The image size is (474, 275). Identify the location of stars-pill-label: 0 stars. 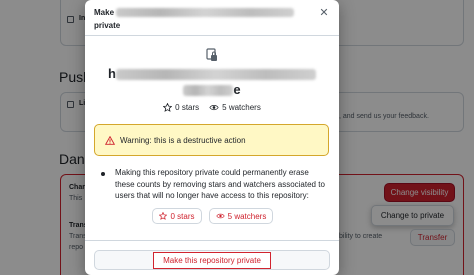
(182, 216).